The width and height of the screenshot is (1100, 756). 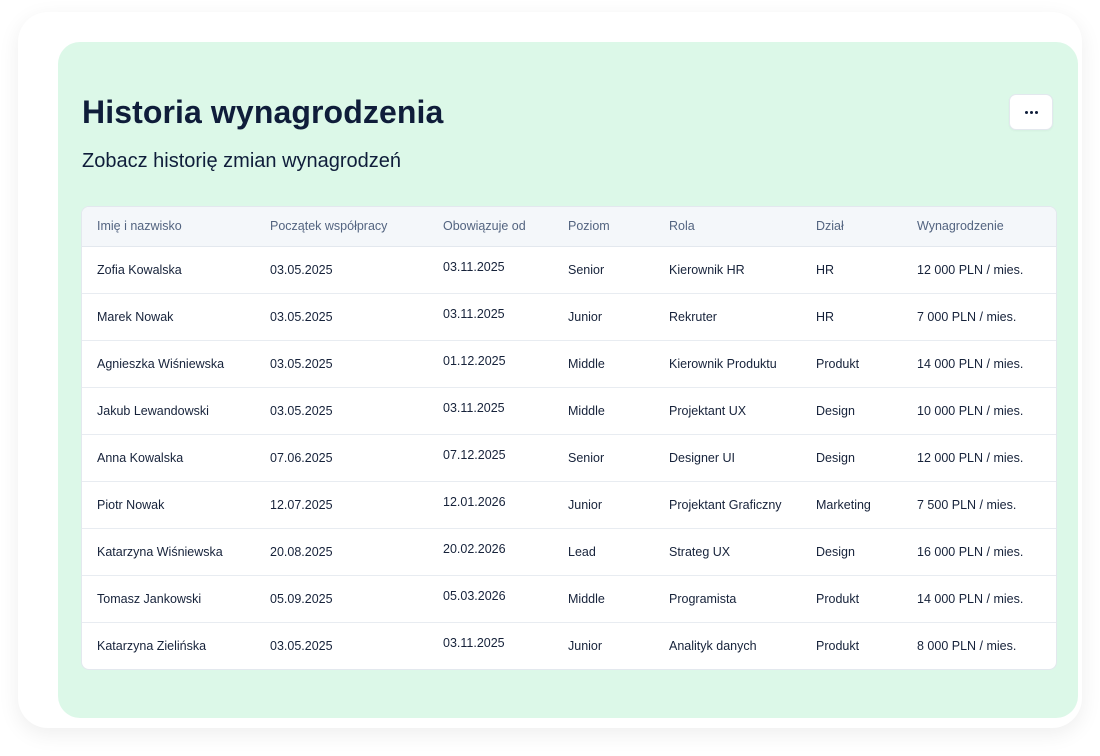 I want to click on cell-name: Zofia Kowalska, so click(x=168, y=270).